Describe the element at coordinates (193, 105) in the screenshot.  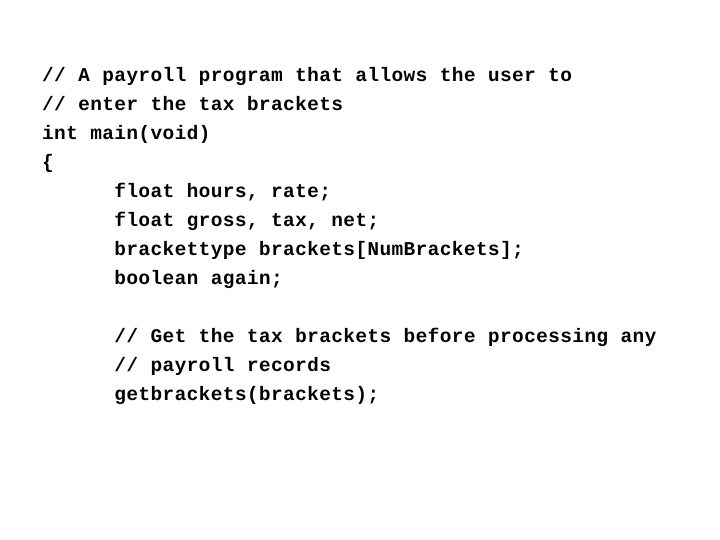
I see `code-line: // enter the tax brackets` at that location.